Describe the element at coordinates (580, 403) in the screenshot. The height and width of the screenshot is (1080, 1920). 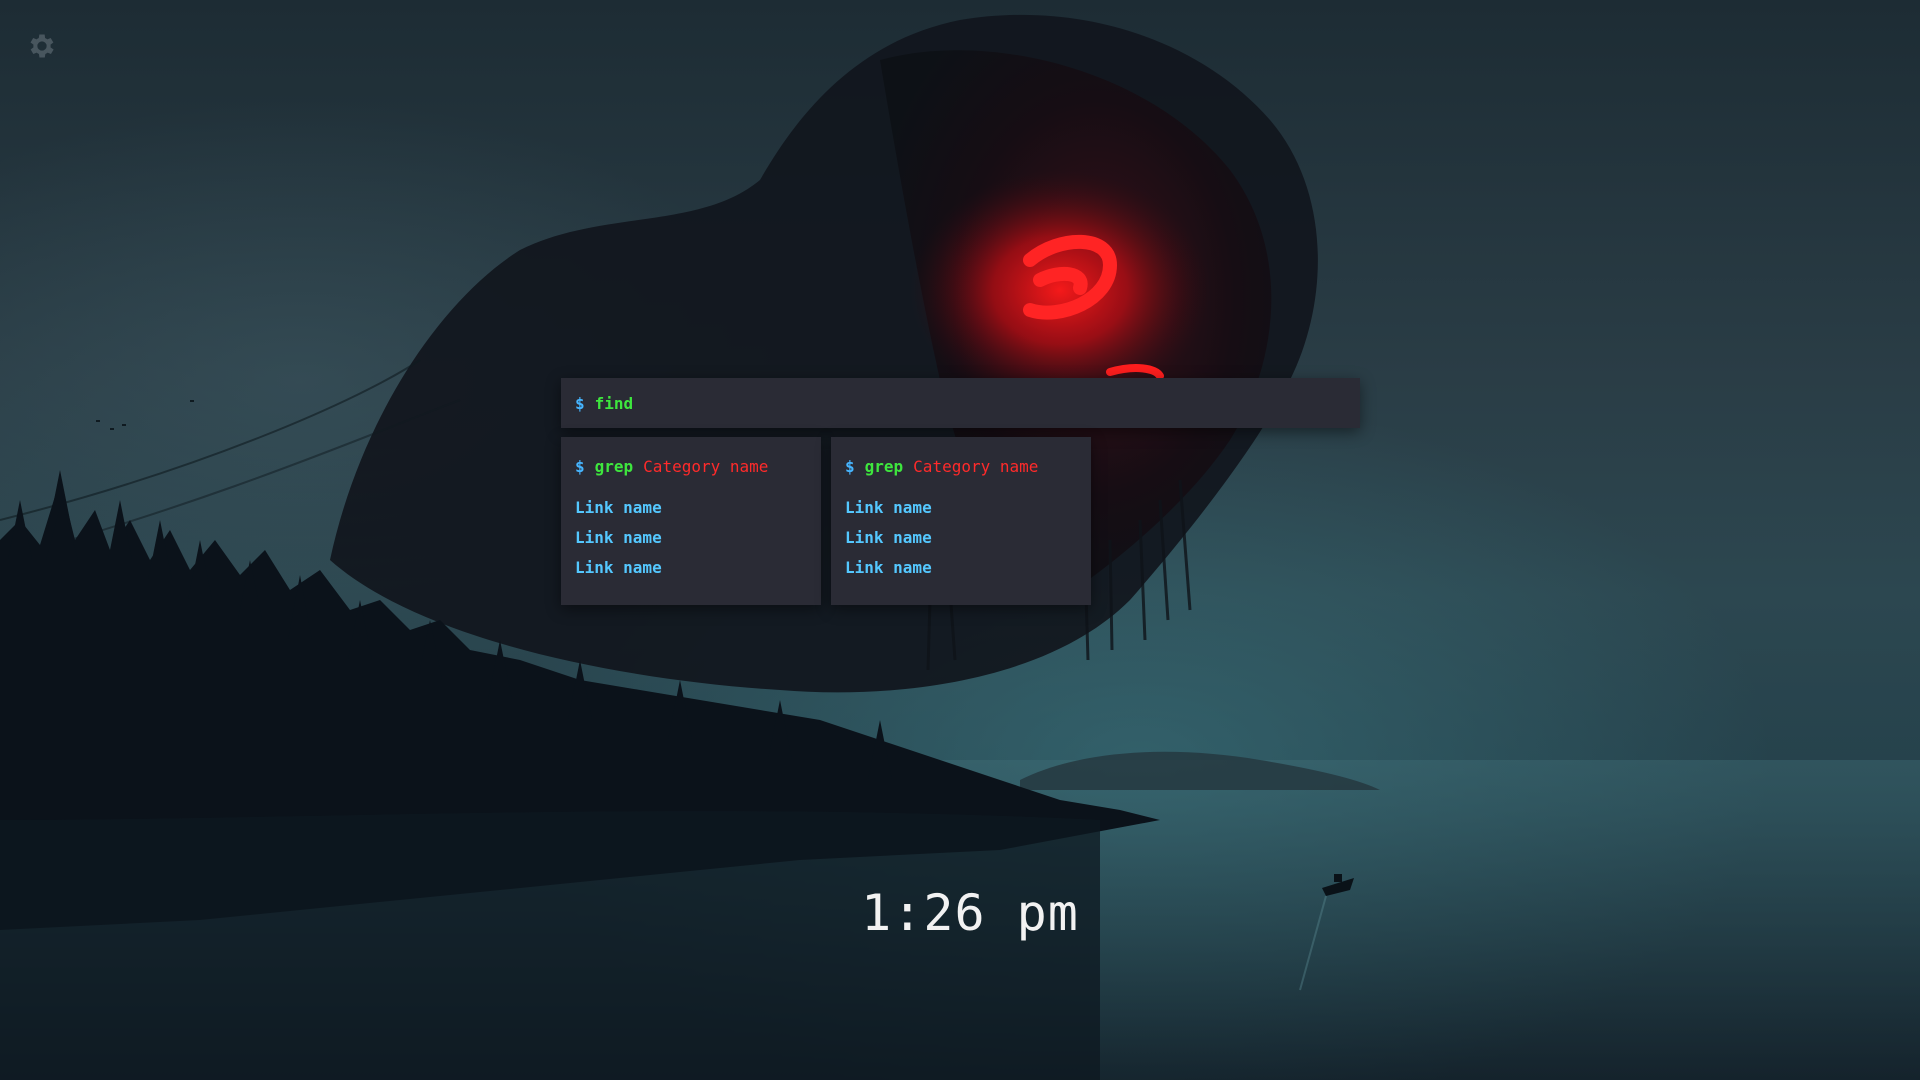
I see `search-prompt: $` at that location.